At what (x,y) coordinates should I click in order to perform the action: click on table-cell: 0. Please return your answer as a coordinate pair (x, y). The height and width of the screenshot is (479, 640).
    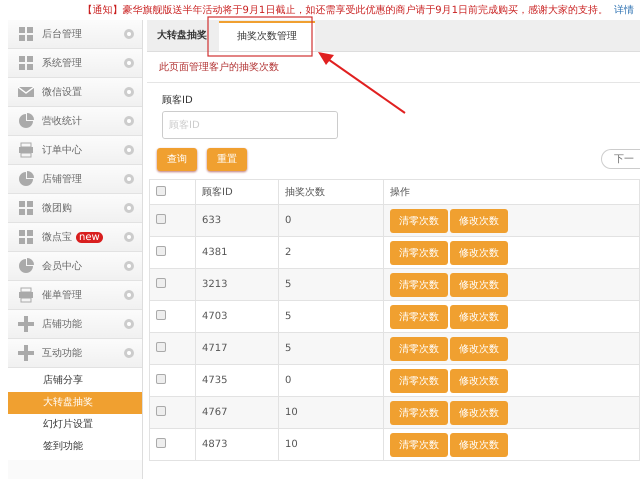
    Looking at the image, I should click on (331, 220).